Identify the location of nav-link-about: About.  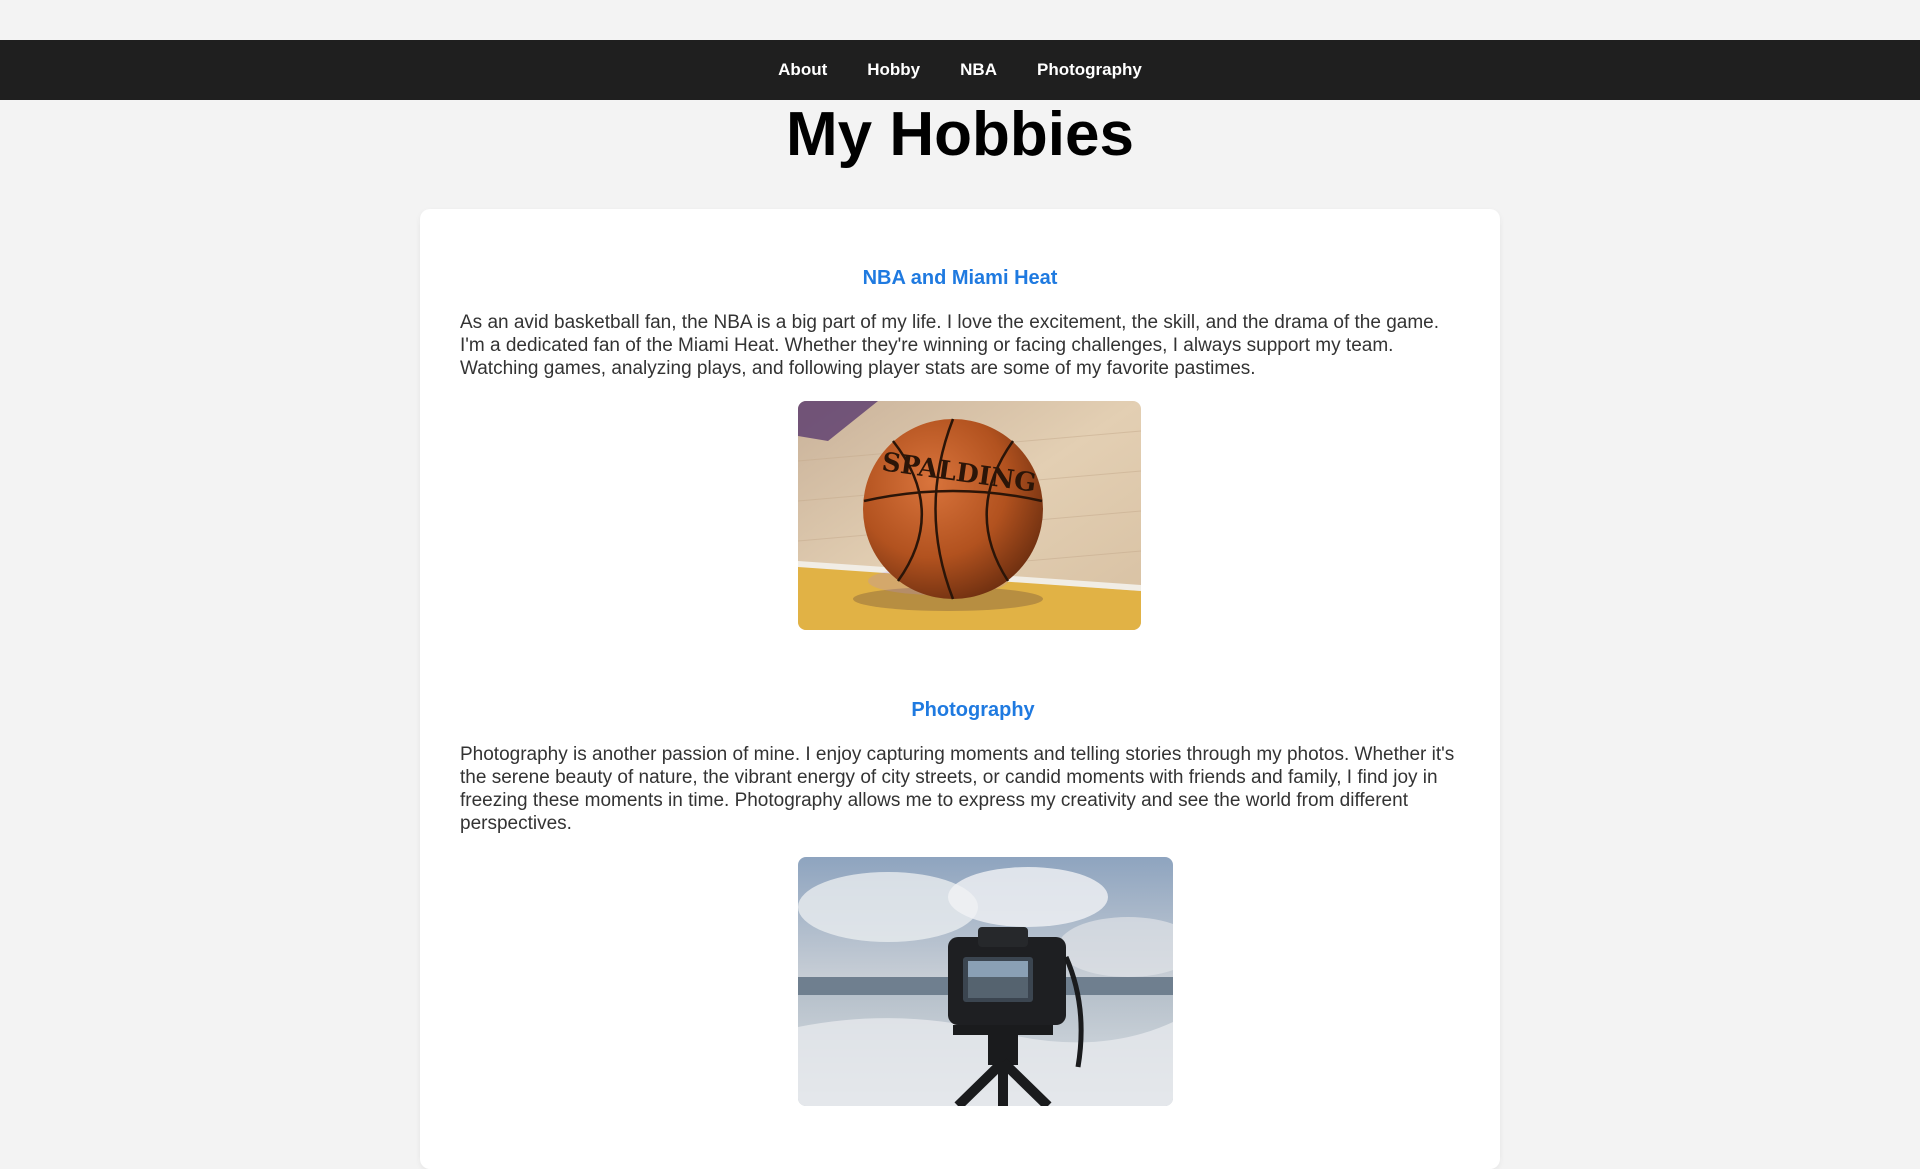
(802, 70).